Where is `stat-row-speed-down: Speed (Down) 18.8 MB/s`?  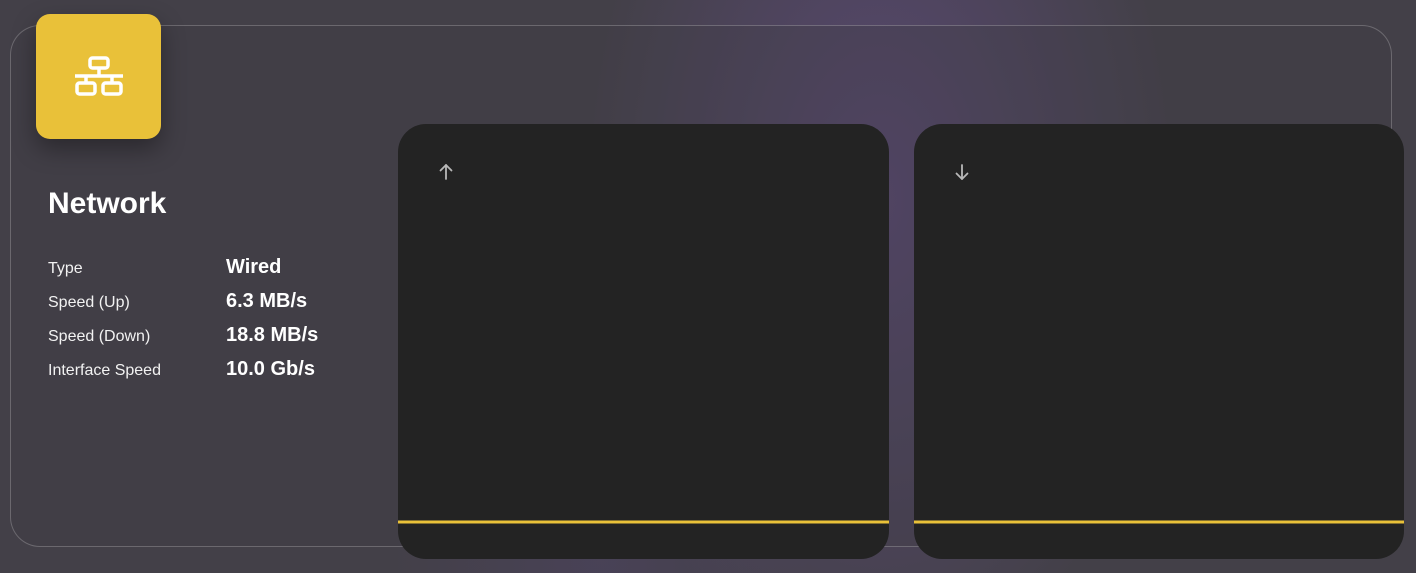
stat-row-speed-down: Speed (Down) 18.8 MB/s is located at coordinates (208, 341).